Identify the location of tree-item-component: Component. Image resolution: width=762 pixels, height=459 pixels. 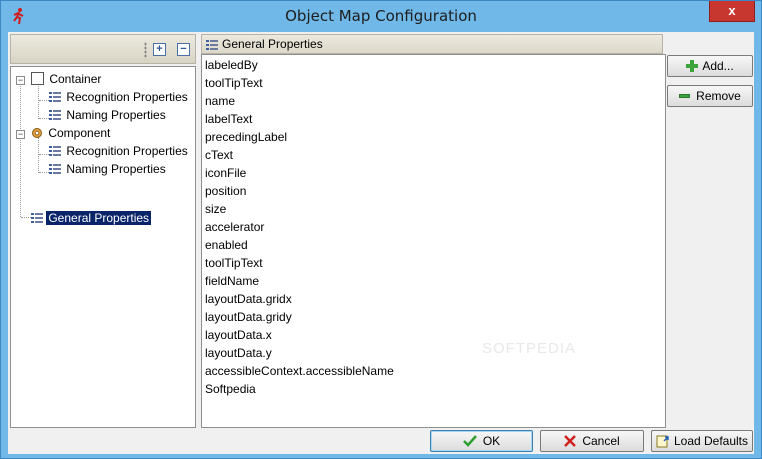
(71, 133).